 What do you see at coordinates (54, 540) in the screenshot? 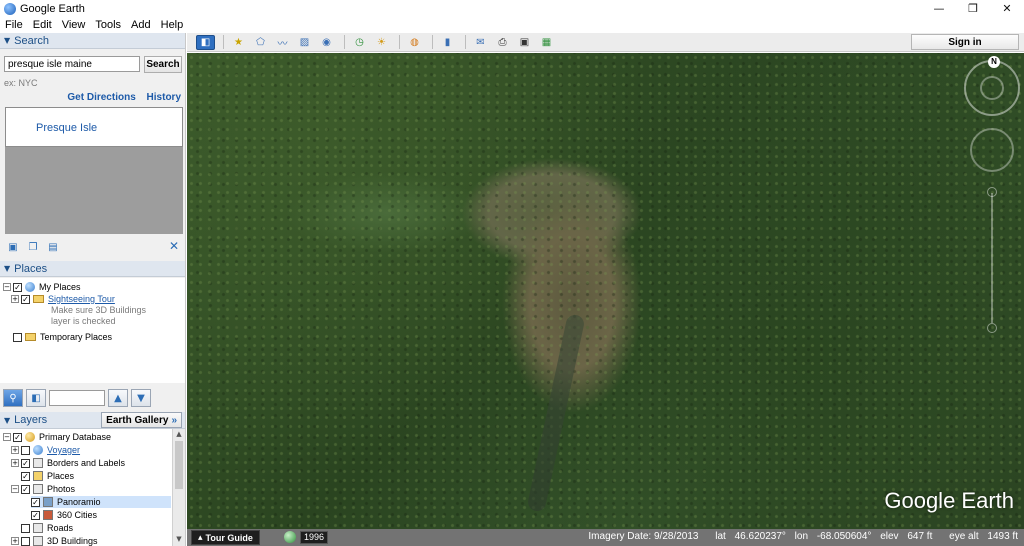
I see `tree-row-3d-buildings: + 3D Buildings` at bounding box center [54, 540].